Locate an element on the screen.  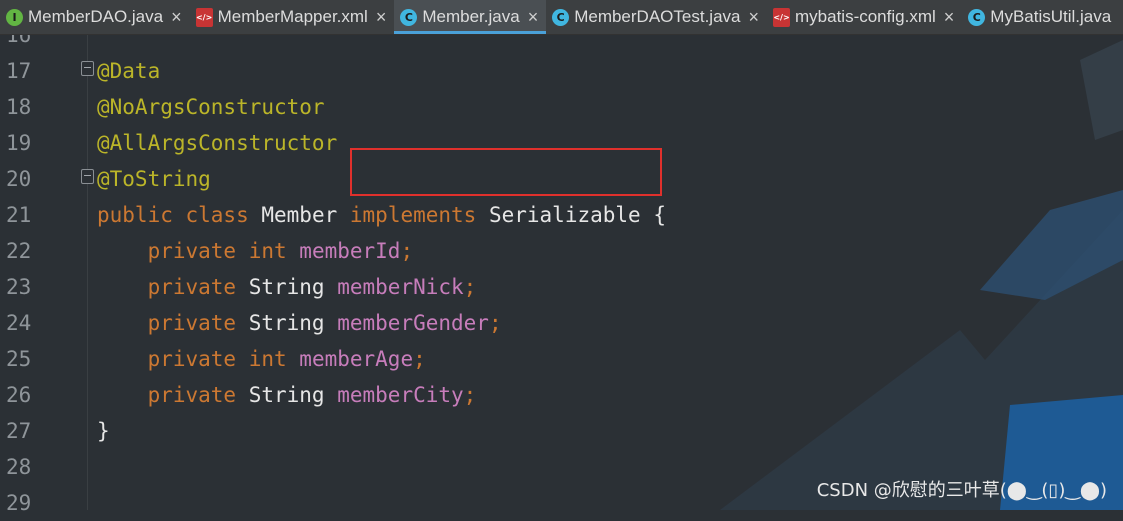
tab-label: mybatis-config.xml is located at coordinates (865, 16).